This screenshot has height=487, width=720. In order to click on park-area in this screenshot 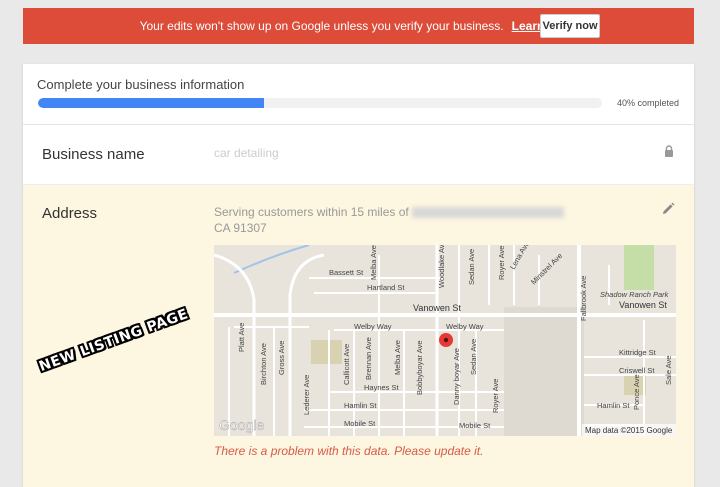, I will do `click(639, 267)`.